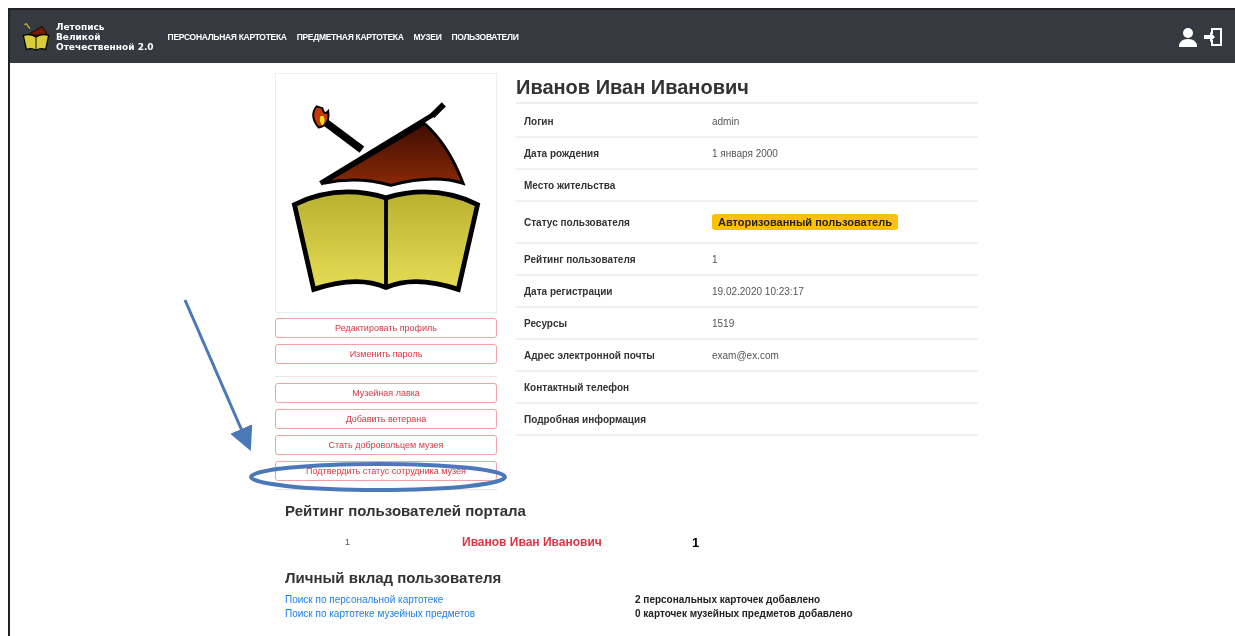  Describe the element at coordinates (227, 36) in the screenshot. I see `nav-link: ПЕРСОНАЛЬНАЯ КАРТОТЕКА` at that location.